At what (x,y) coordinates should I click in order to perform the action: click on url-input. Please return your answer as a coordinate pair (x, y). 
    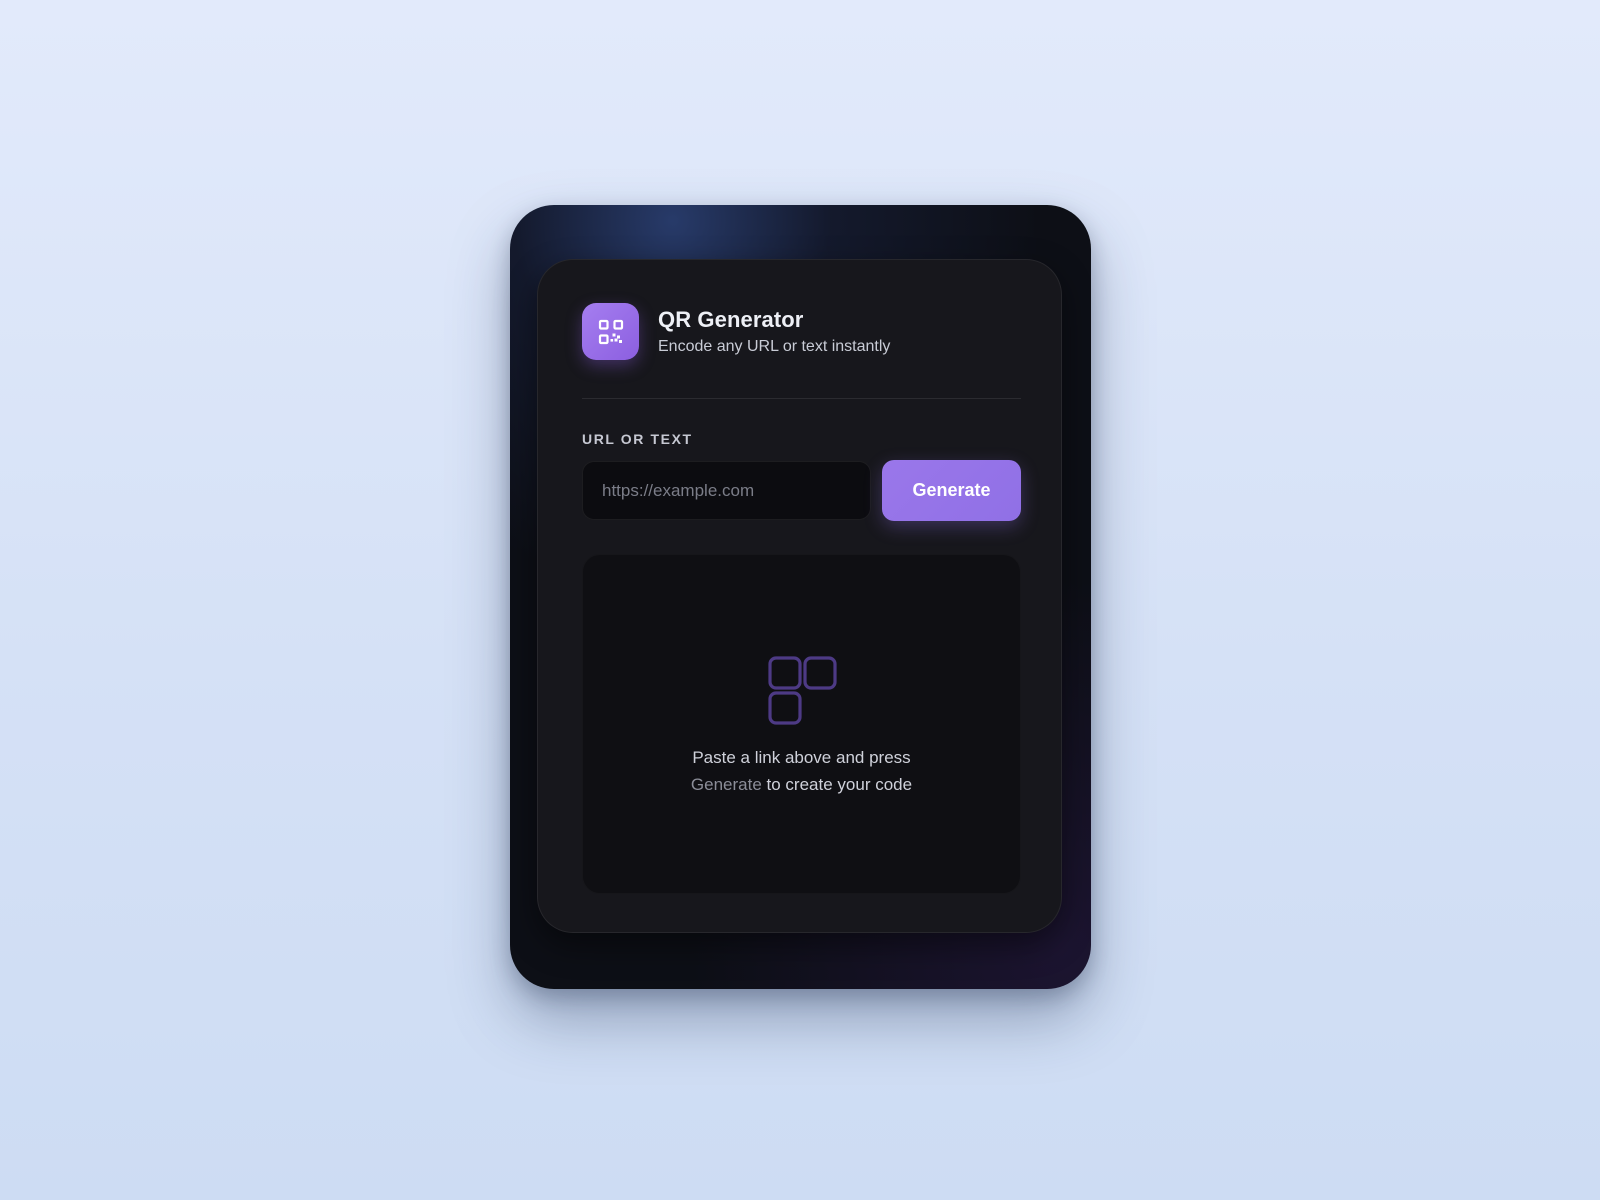
    Looking at the image, I should click on (726, 490).